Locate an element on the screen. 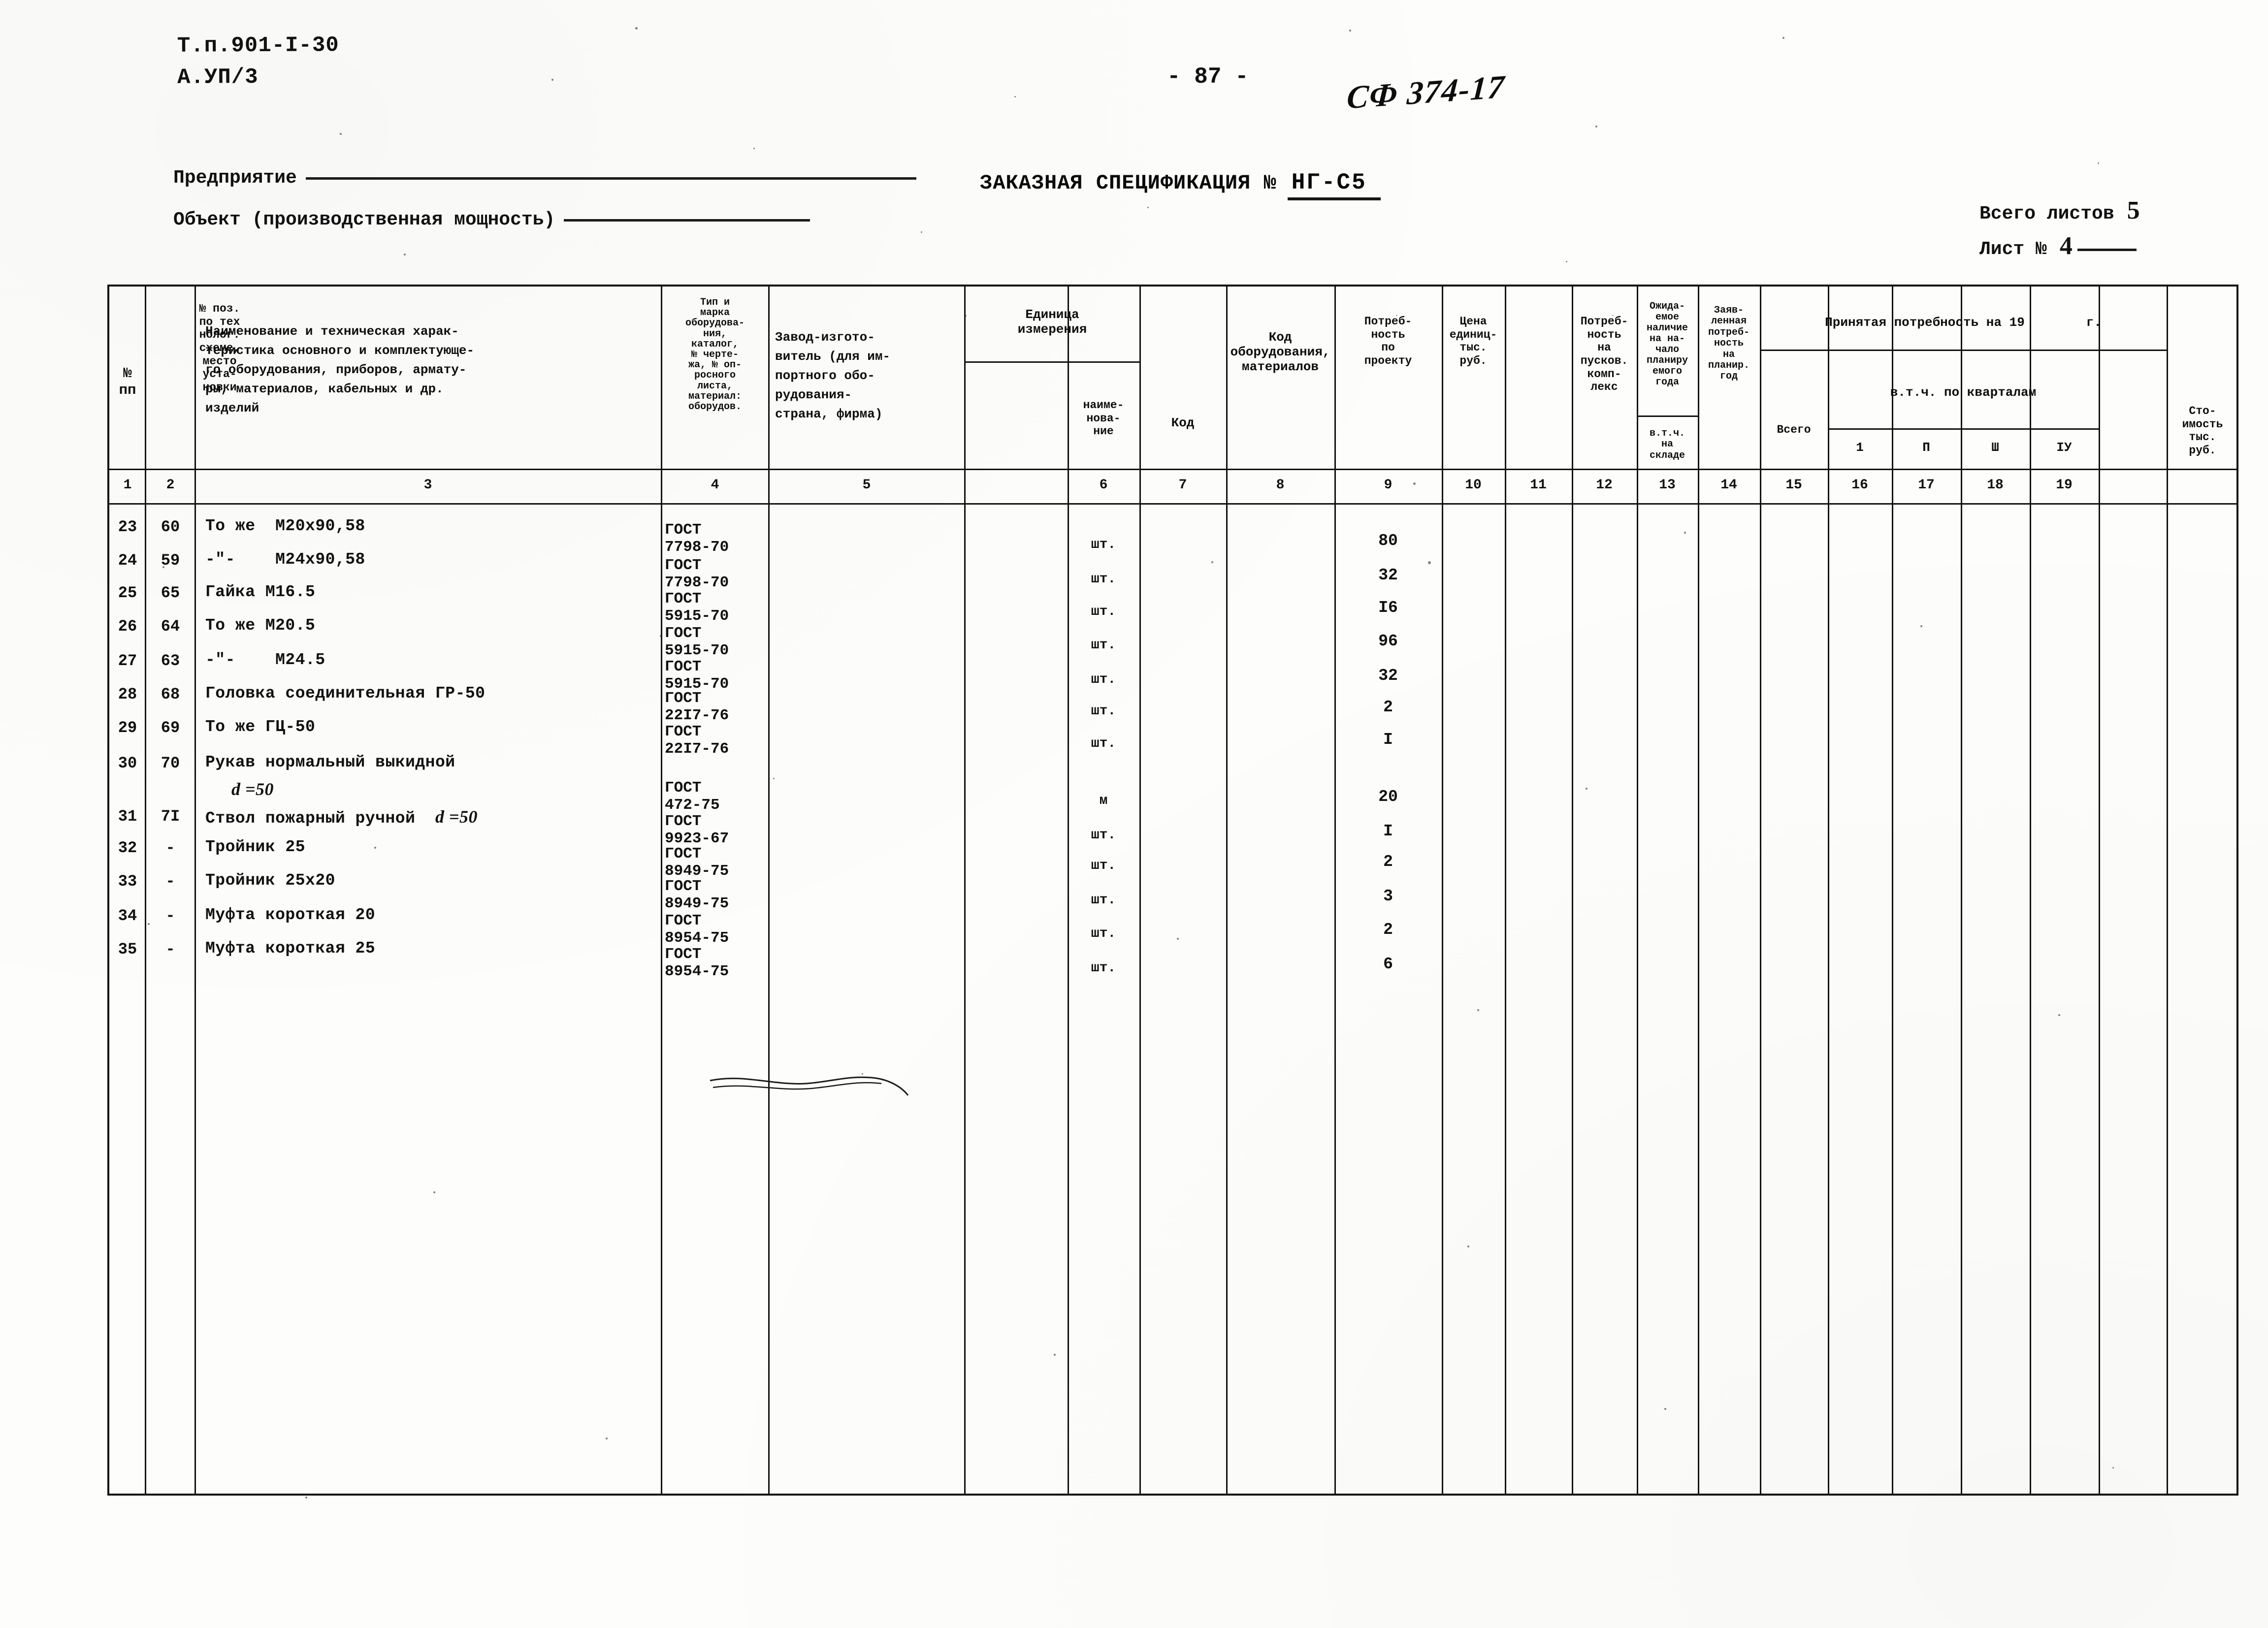  cell-gost-standard: ГОСТ 9923-67 is located at coordinates (697, 830).